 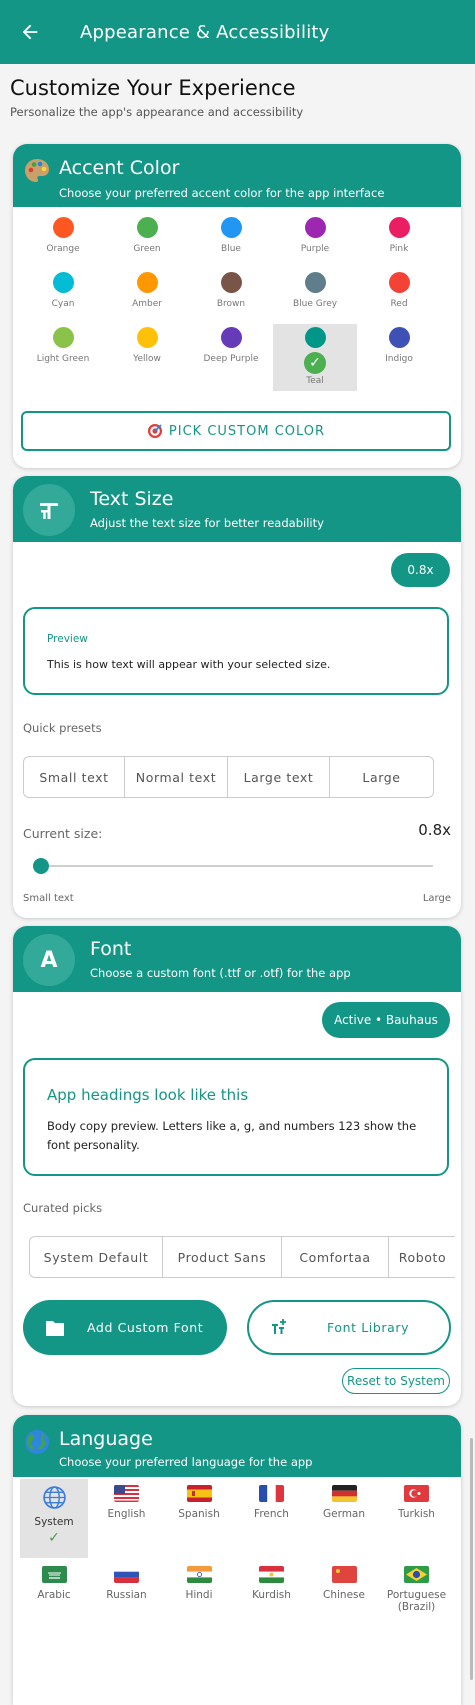 What do you see at coordinates (54, 1595) in the screenshot?
I see `language-label: Arabic` at bounding box center [54, 1595].